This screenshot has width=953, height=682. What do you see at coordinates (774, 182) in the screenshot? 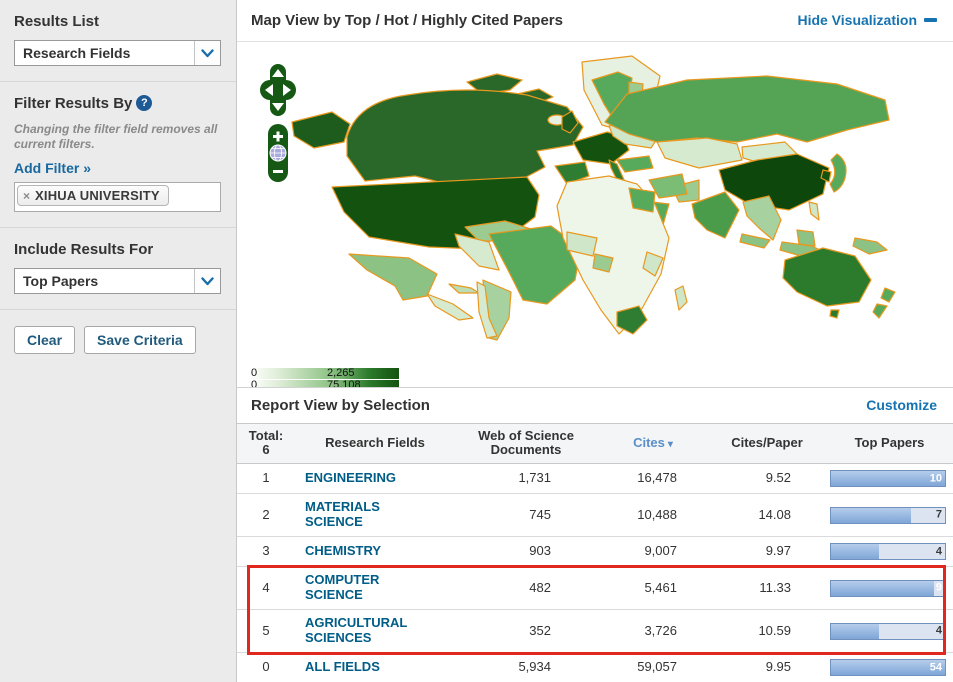
I see `country-china` at bounding box center [774, 182].